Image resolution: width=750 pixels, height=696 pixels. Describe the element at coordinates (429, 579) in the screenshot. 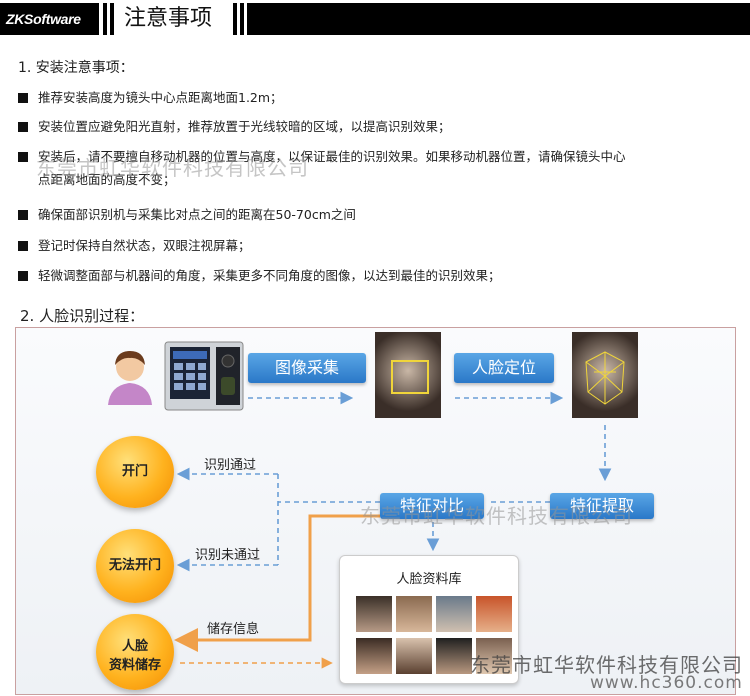

I see `database-title: 人脸资料库` at that location.